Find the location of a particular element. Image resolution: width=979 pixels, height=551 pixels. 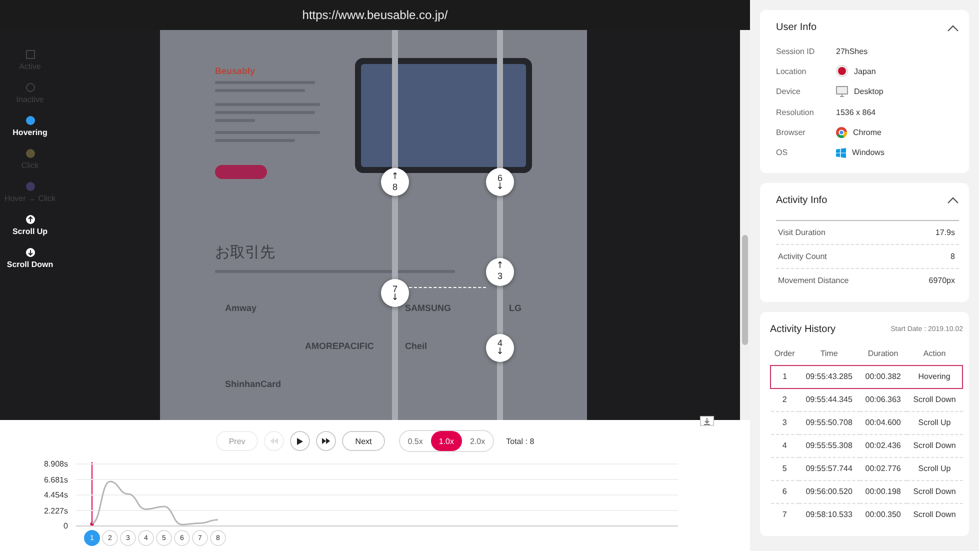

play-button is located at coordinates (300, 441).